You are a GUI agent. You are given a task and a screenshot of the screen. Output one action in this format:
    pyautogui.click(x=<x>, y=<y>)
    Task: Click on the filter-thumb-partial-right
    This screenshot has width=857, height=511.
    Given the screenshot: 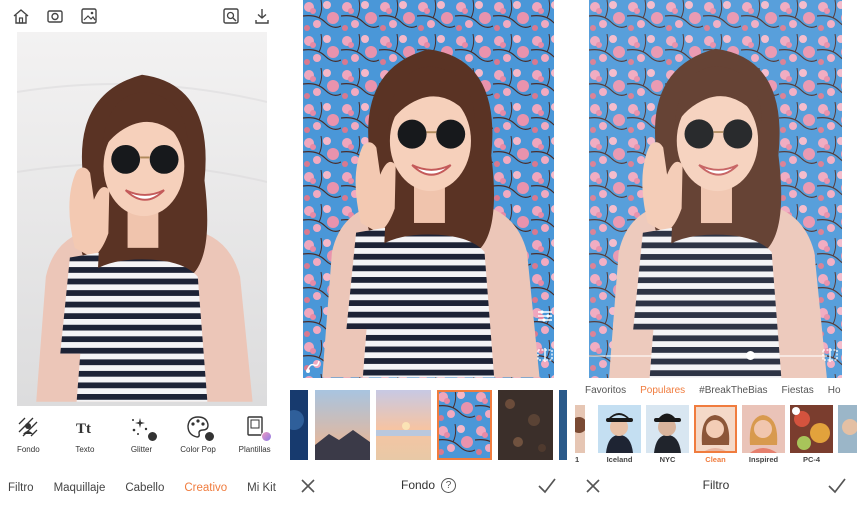 What is the action you would take?
    pyautogui.click(x=847, y=436)
    